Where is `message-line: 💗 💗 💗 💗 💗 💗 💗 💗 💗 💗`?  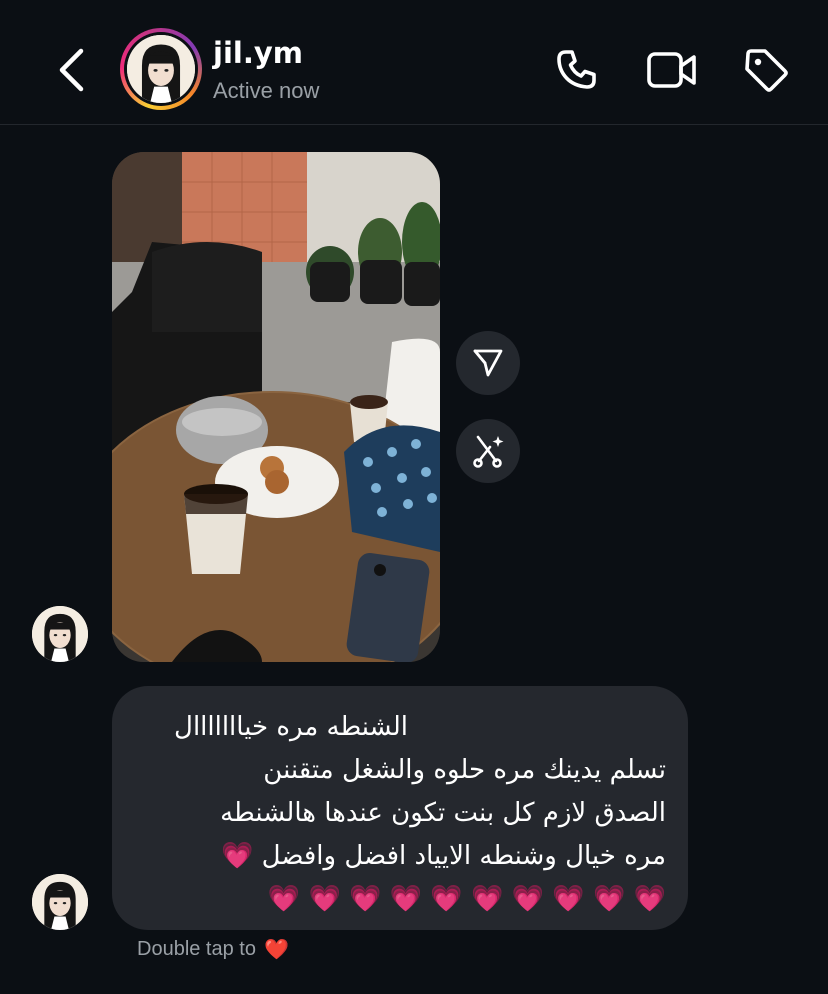
message-line: 💗 💗 💗 💗 💗 💗 💗 💗 💗 💗 is located at coordinates (466, 899).